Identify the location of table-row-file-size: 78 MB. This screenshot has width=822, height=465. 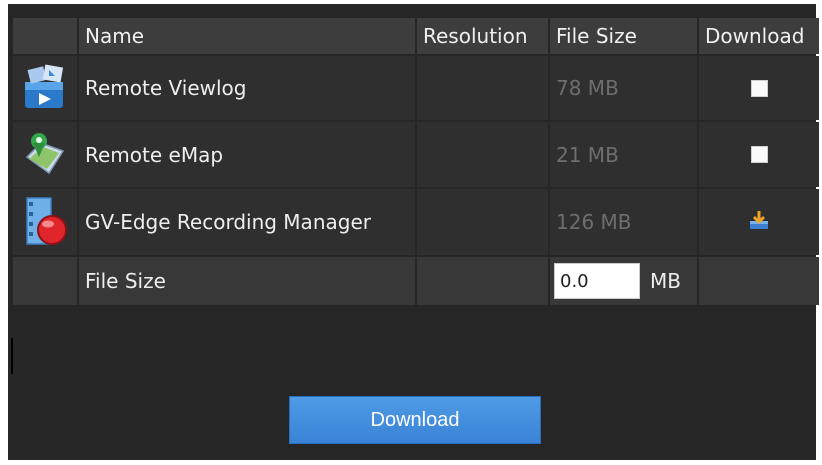
(623, 88).